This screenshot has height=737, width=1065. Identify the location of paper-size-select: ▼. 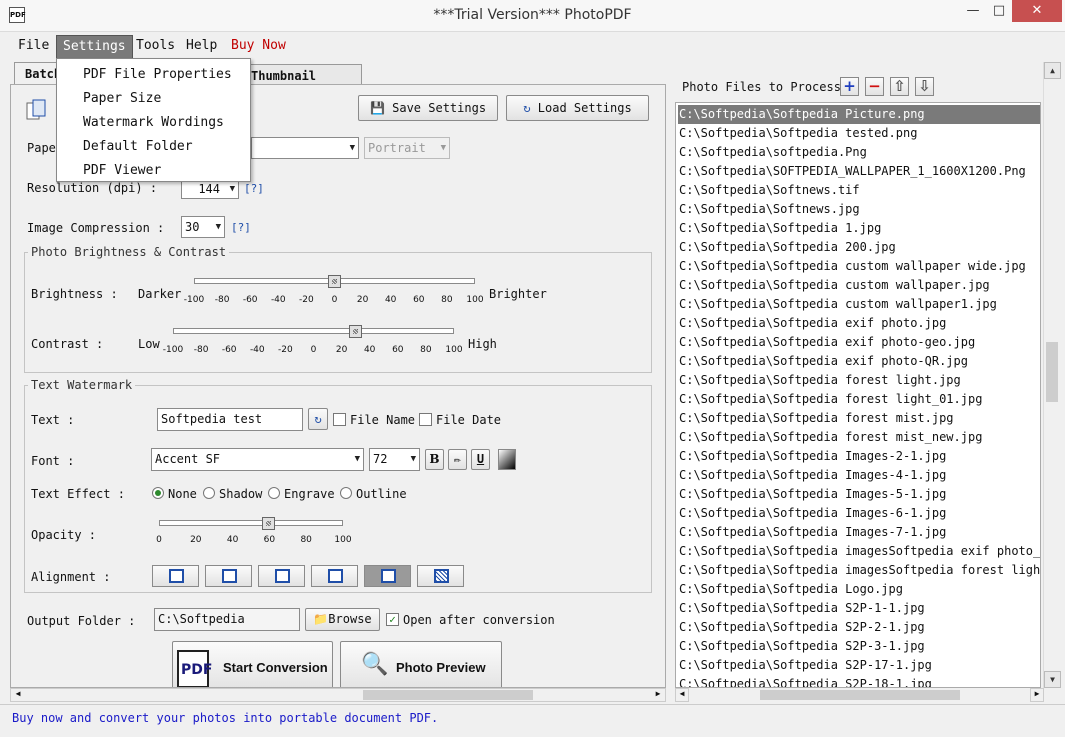
(305, 148).